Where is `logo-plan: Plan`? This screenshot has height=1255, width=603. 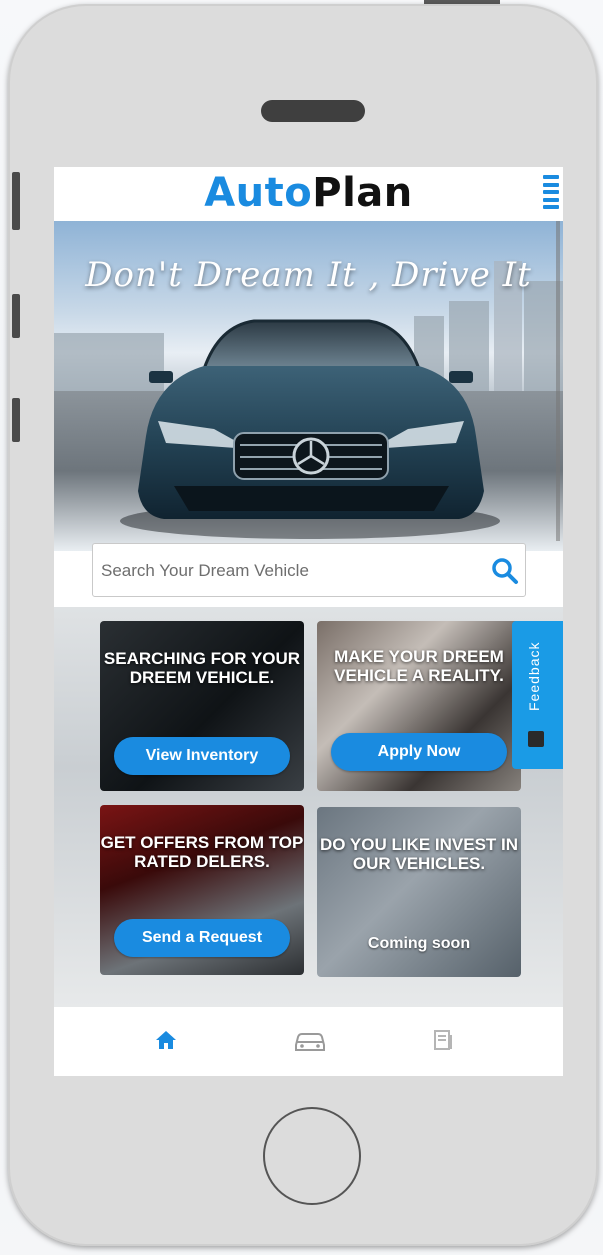 logo-plan: Plan is located at coordinates (362, 193).